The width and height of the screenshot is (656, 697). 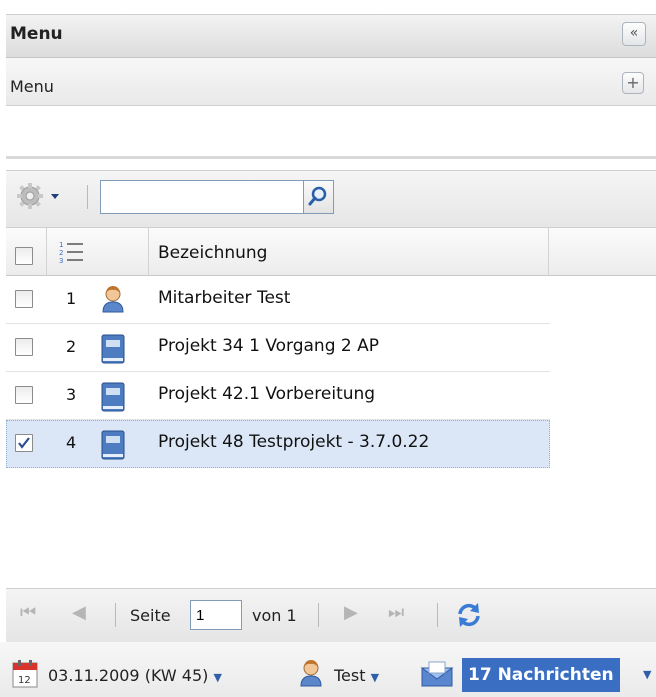 What do you see at coordinates (396, 612) in the screenshot?
I see `last-page-icon: ⏭` at bounding box center [396, 612].